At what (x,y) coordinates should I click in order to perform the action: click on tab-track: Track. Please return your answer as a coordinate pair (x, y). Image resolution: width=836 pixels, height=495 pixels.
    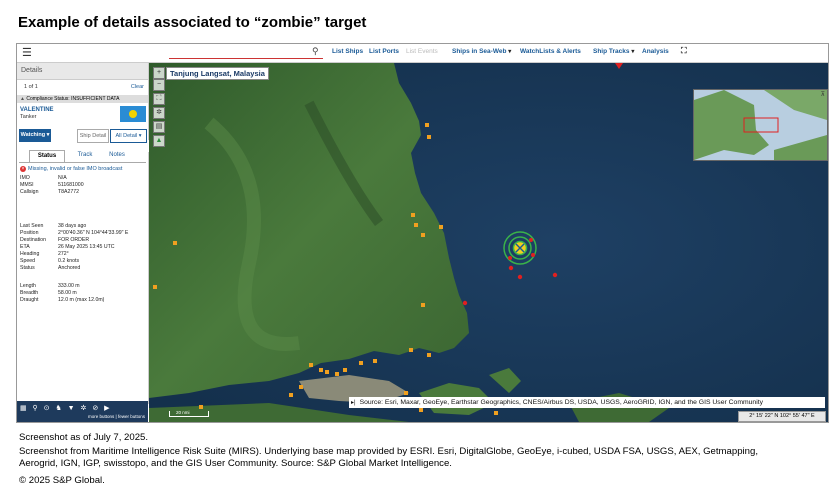
    Looking at the image, I should click on (85, 155).